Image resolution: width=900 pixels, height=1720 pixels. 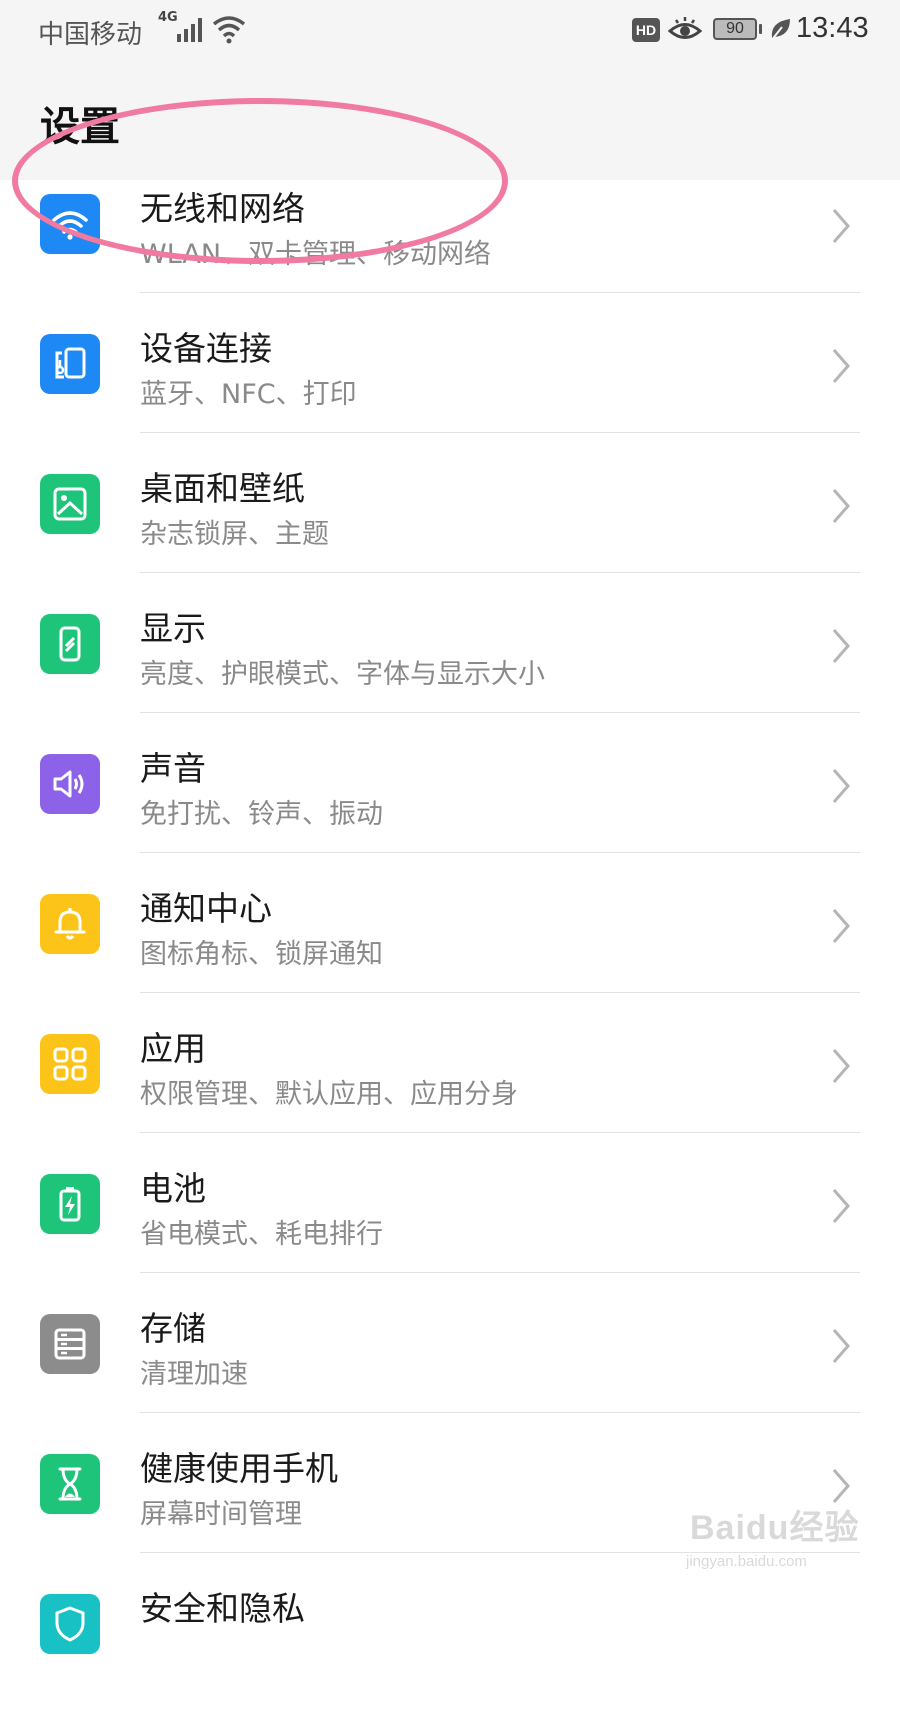 I want to click on status-bar: 中国移动 4G HD 90 13:43, so click(x=450, y=31).